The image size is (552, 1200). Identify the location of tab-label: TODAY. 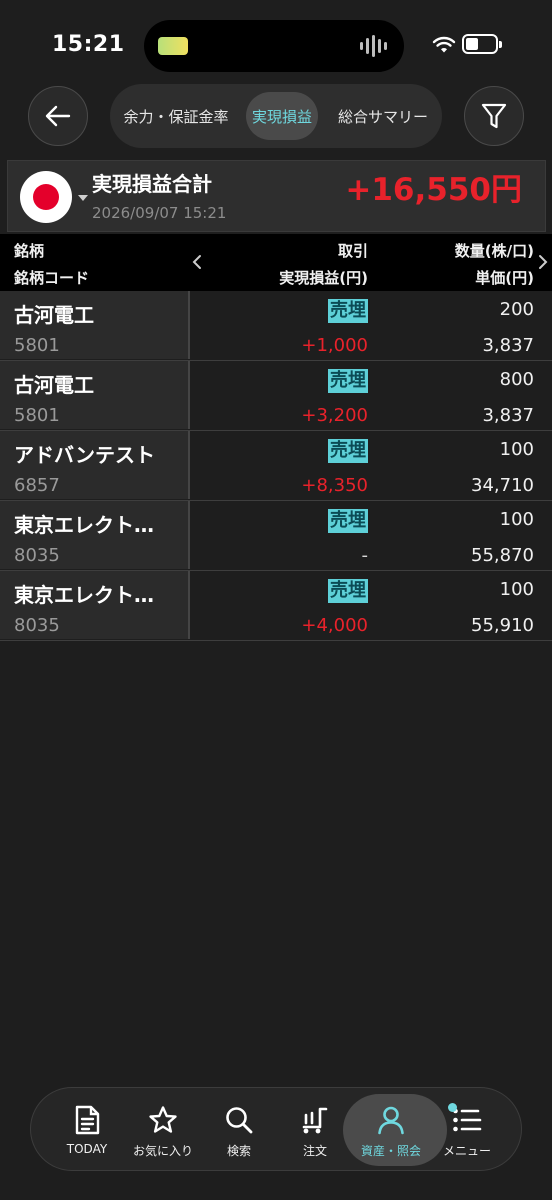
(87, 1149).